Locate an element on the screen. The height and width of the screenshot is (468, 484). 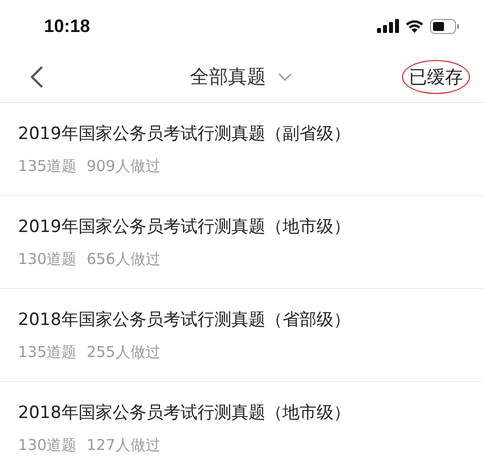
done-count: 127人做过 is located at coordinates (123, 445).